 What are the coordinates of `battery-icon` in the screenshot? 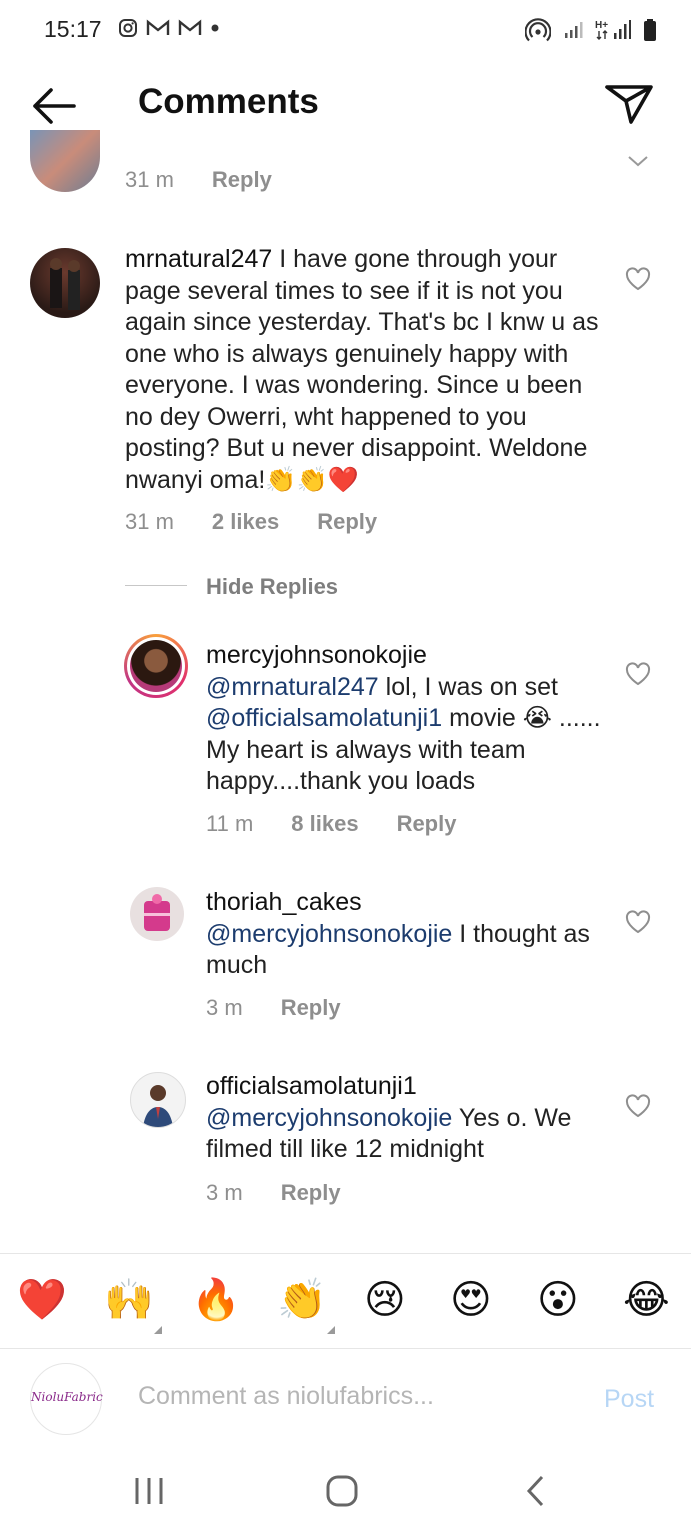 It's located at (650, 30).